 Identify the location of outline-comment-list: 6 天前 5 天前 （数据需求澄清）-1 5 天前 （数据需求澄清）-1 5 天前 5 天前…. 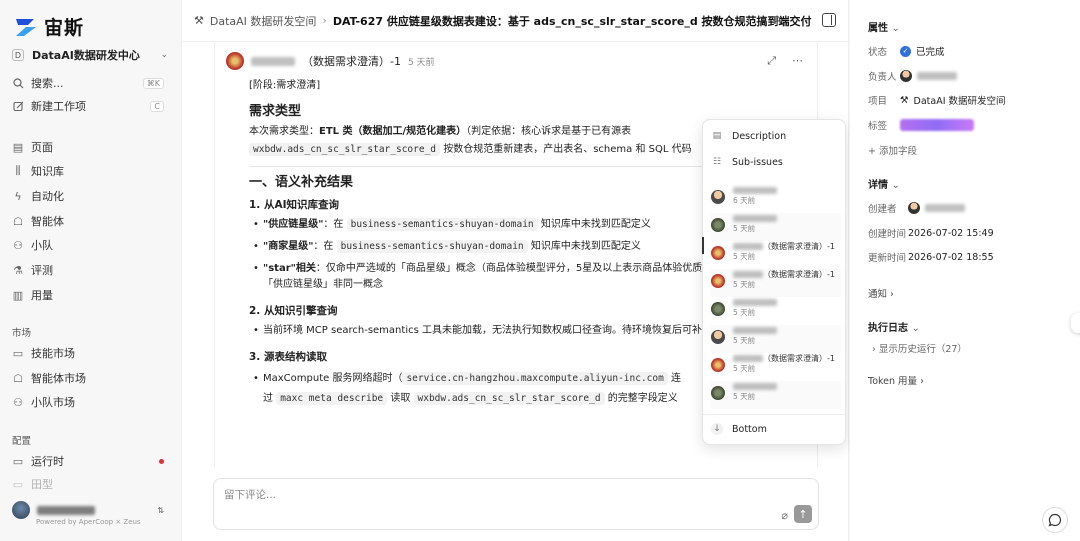
(775, 298).